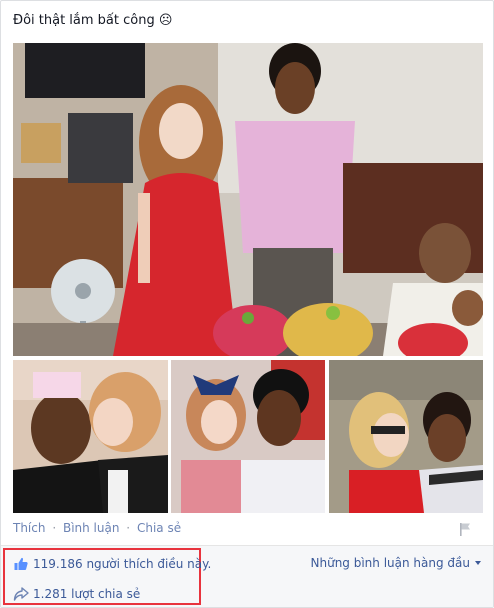 The image size is (494, 608). What do you see at coordinates (247, 530) in the screenshot?
I see `post-actions: Thích · Bình luận · Chia sẻ` at bounding box center [247, 530].